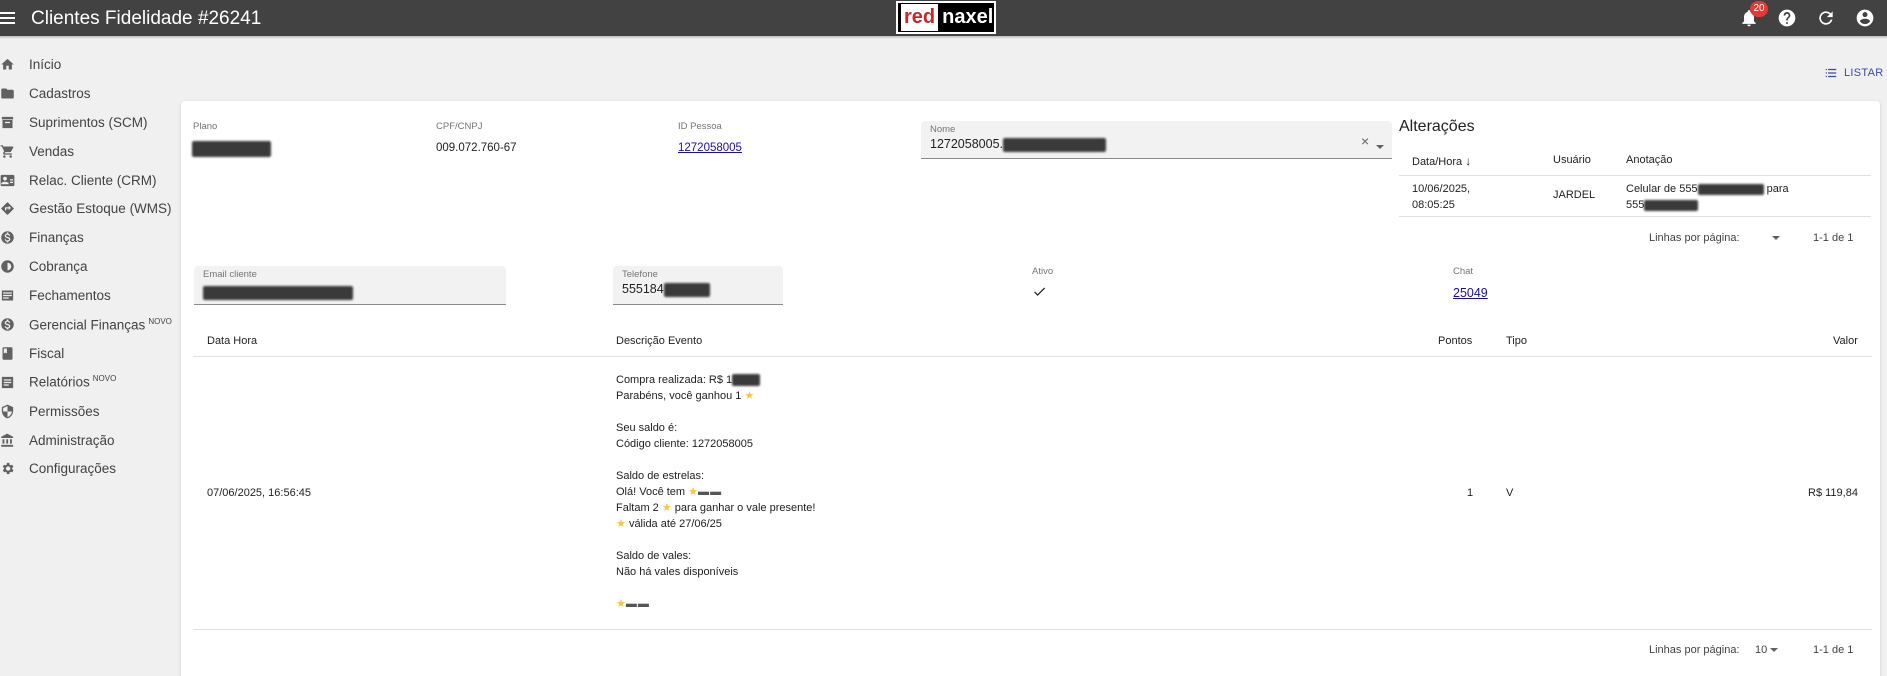 Image resolution: width=1887 pixels, height=676 pixels. Describe the element at coordinates (637, 508) in the screenshot. I see `desc-faltam-a: Faltam 2` at that location.